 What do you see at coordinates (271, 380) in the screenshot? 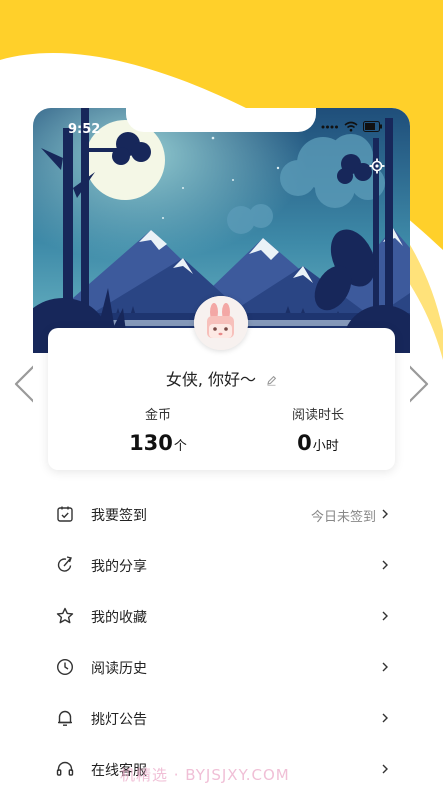
I see `edit-pencil-icon` at bounding box center [271, 380].